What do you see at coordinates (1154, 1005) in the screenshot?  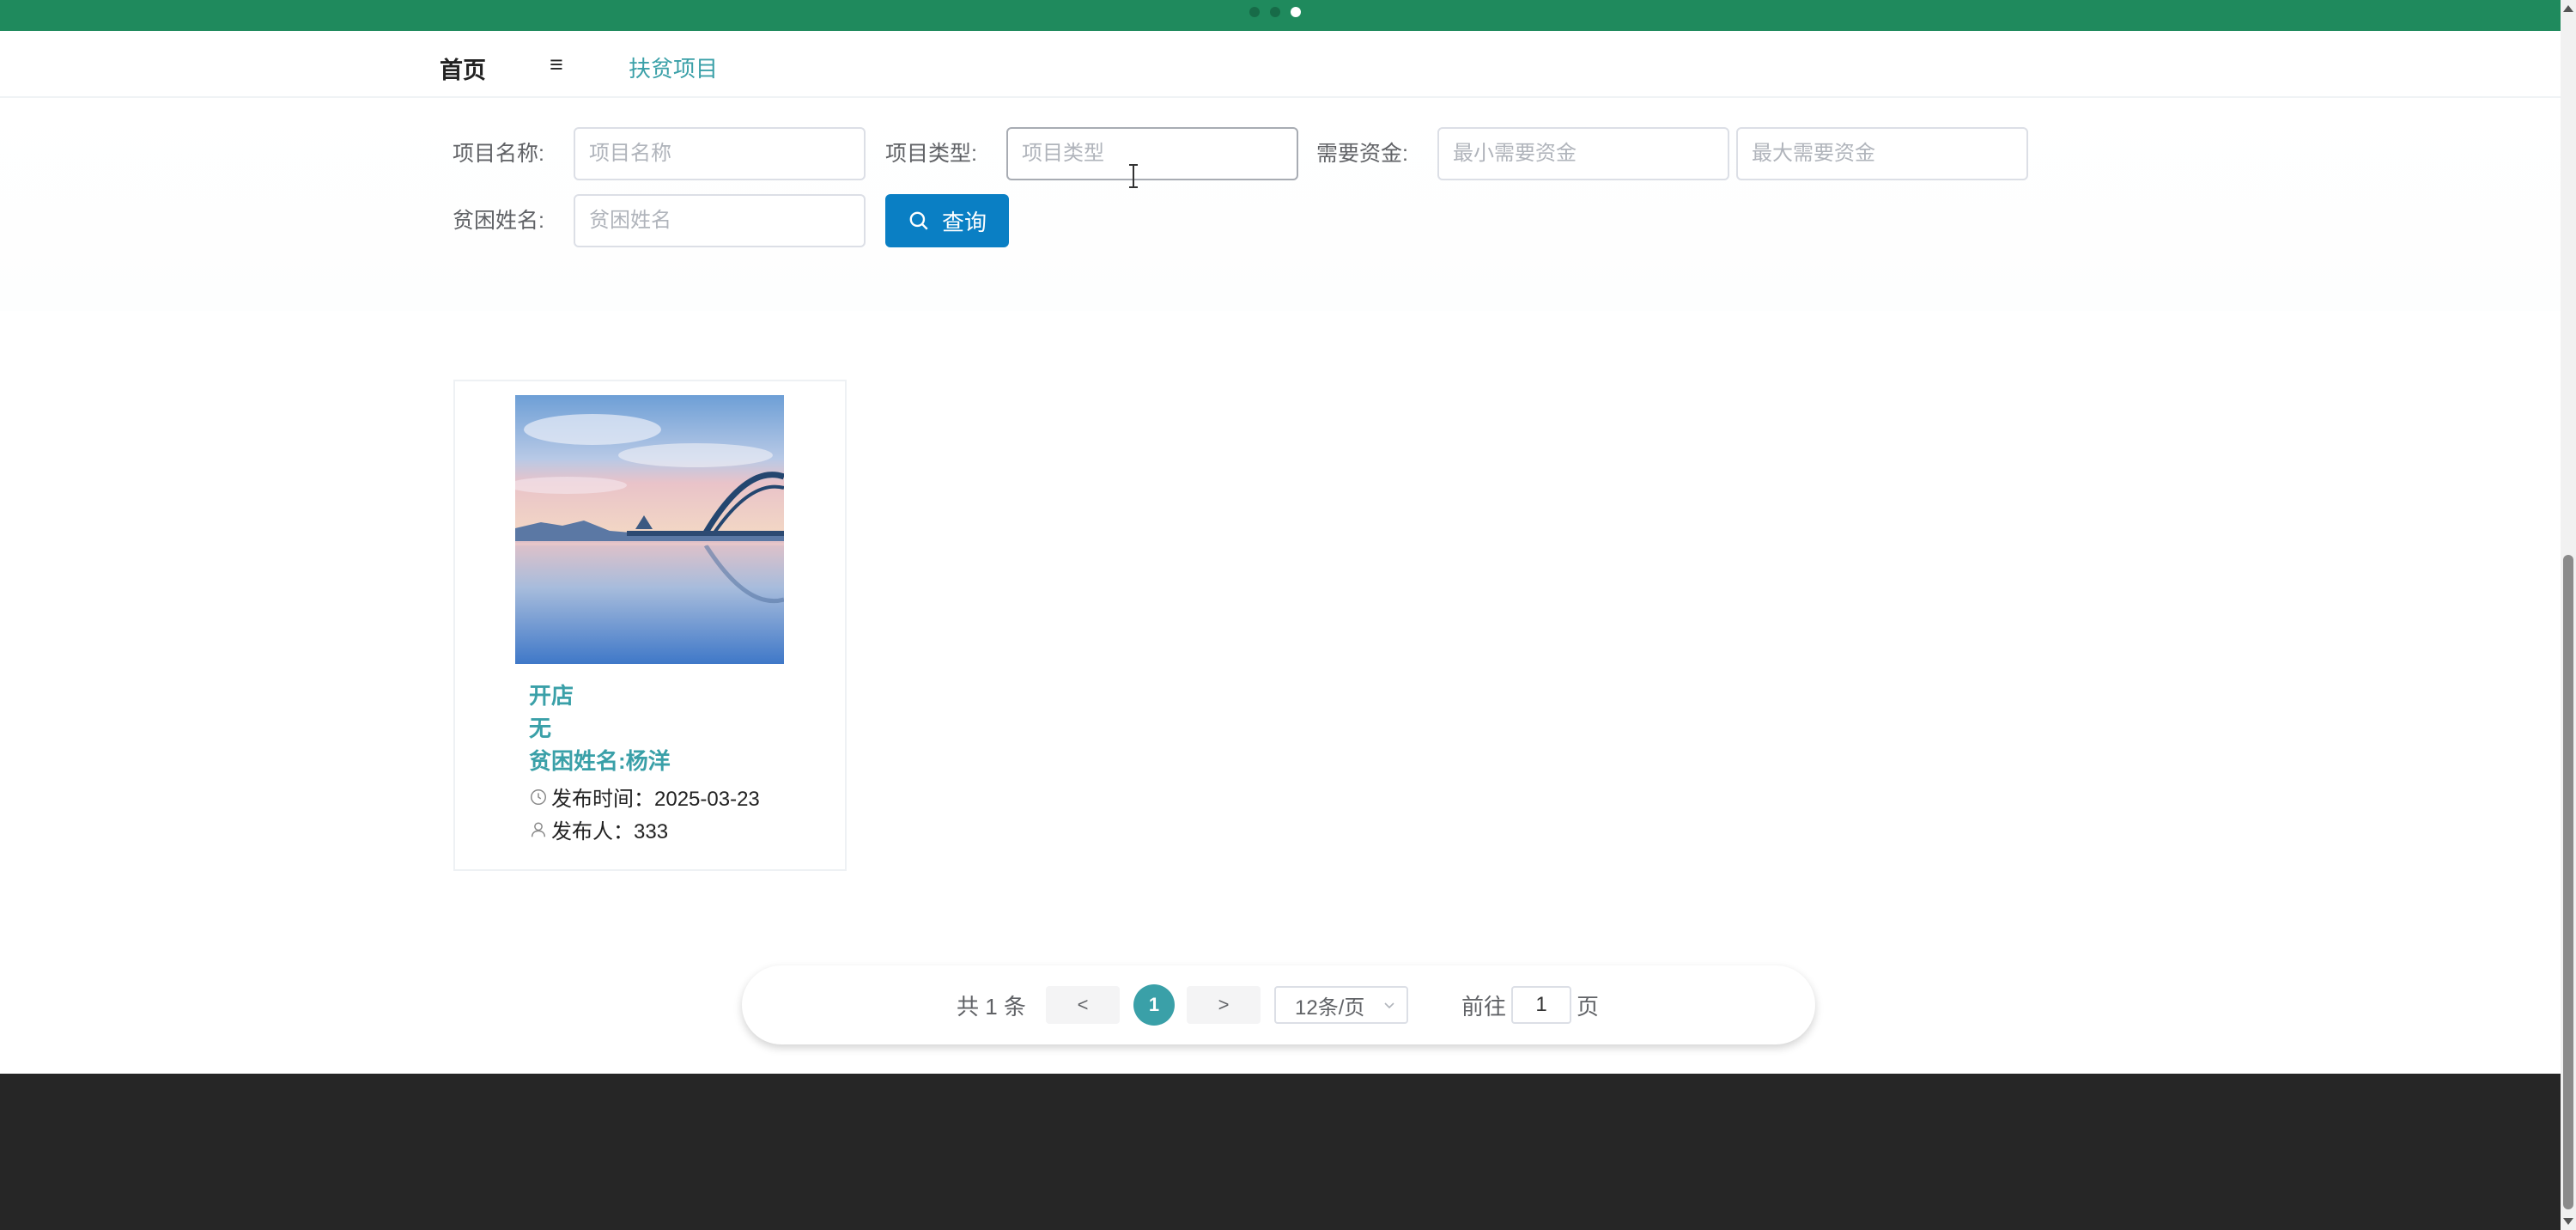 I see `page-number-current: 1` at bounding box center [1154, 1005].